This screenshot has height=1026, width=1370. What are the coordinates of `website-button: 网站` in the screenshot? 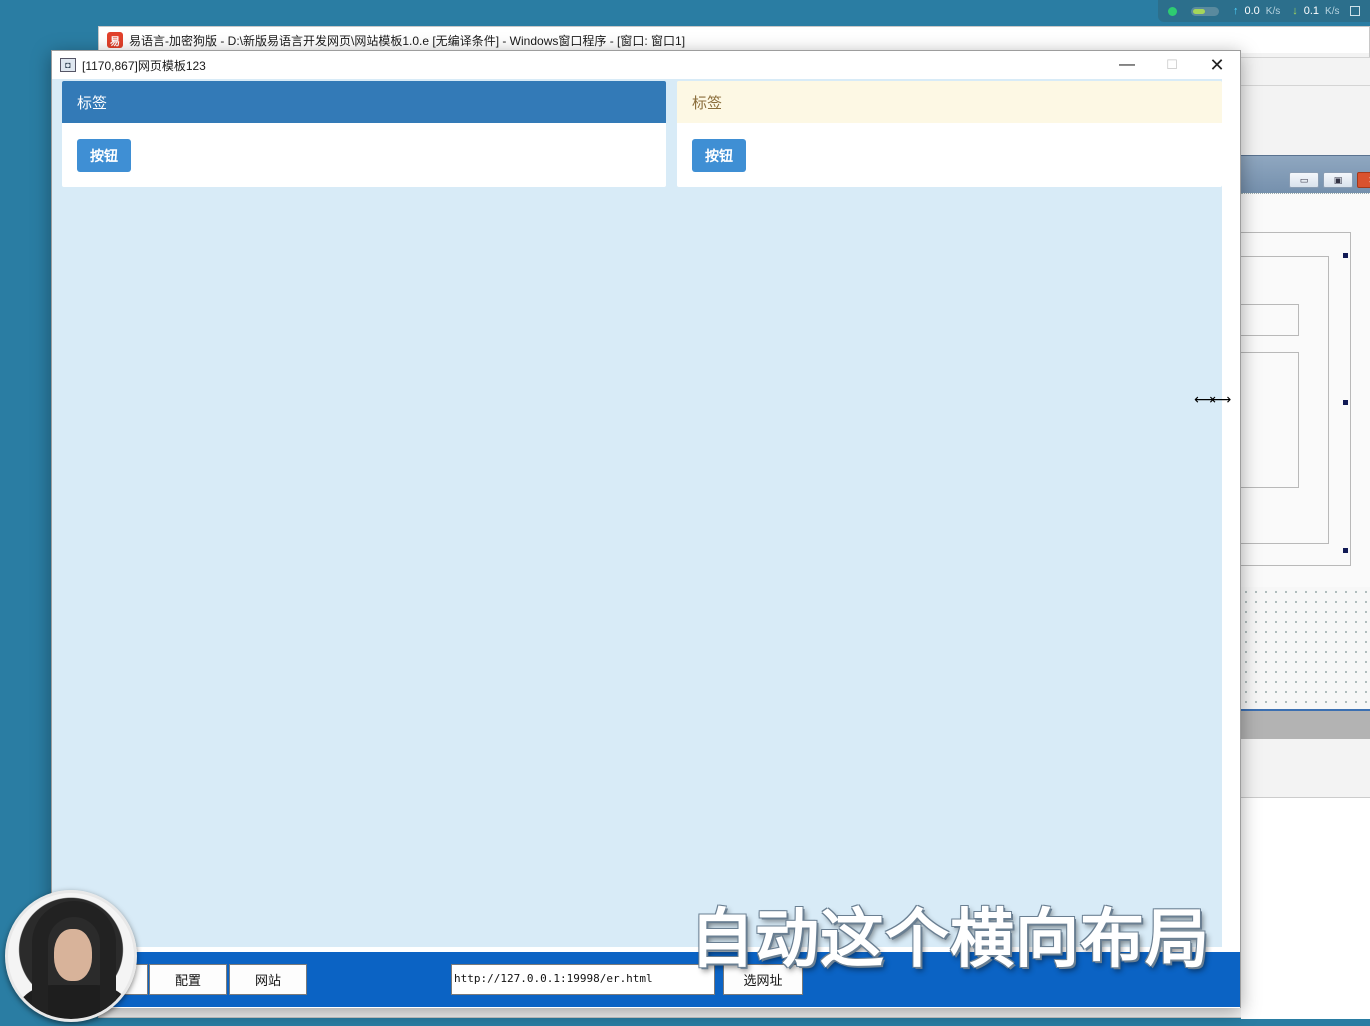 It's located at (268, 979).